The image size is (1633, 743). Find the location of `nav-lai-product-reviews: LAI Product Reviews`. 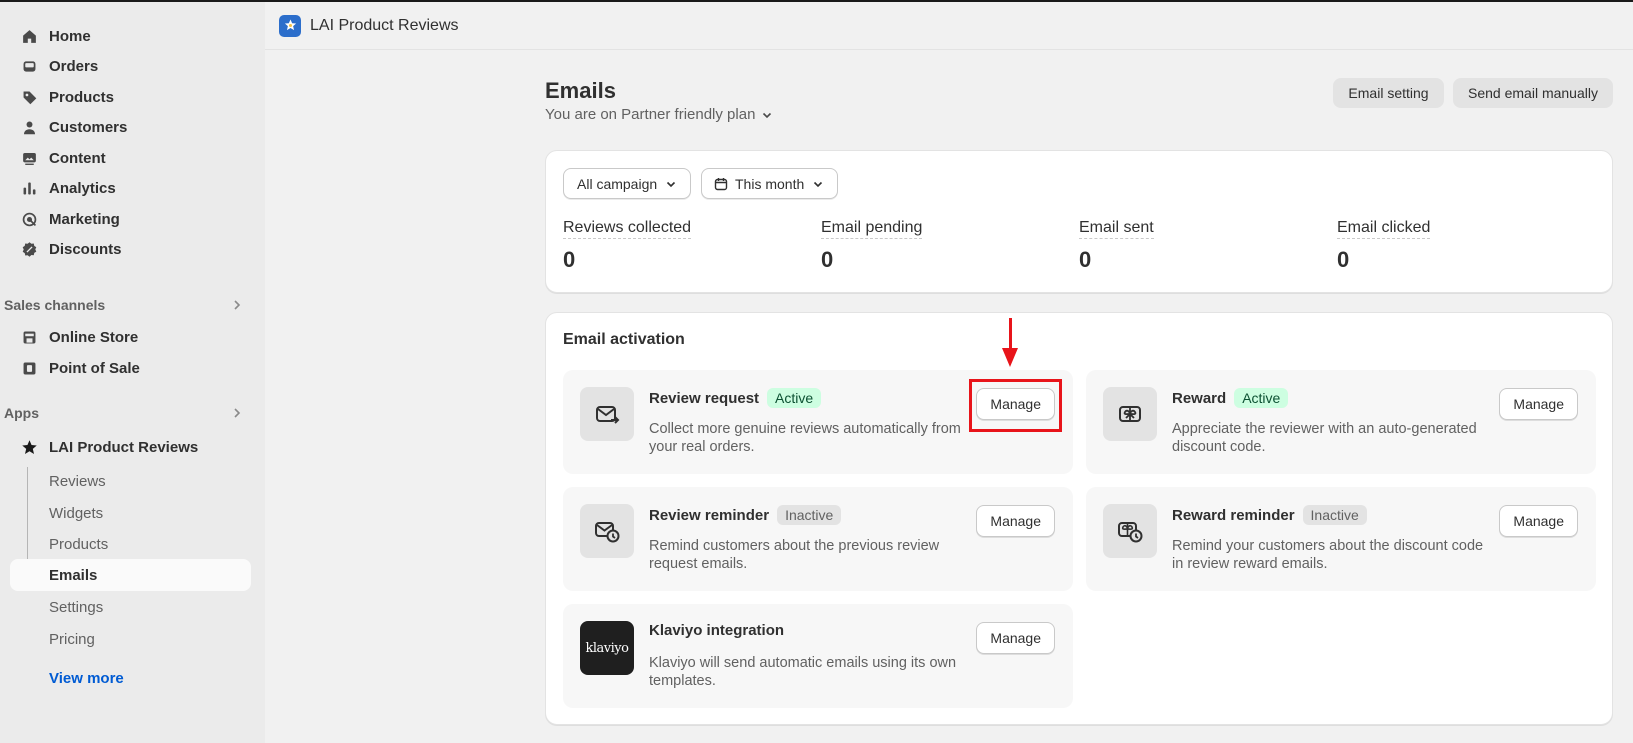

nav-lai-product-reviews: LAI Product Reviews is located at coordinates (130, 447).